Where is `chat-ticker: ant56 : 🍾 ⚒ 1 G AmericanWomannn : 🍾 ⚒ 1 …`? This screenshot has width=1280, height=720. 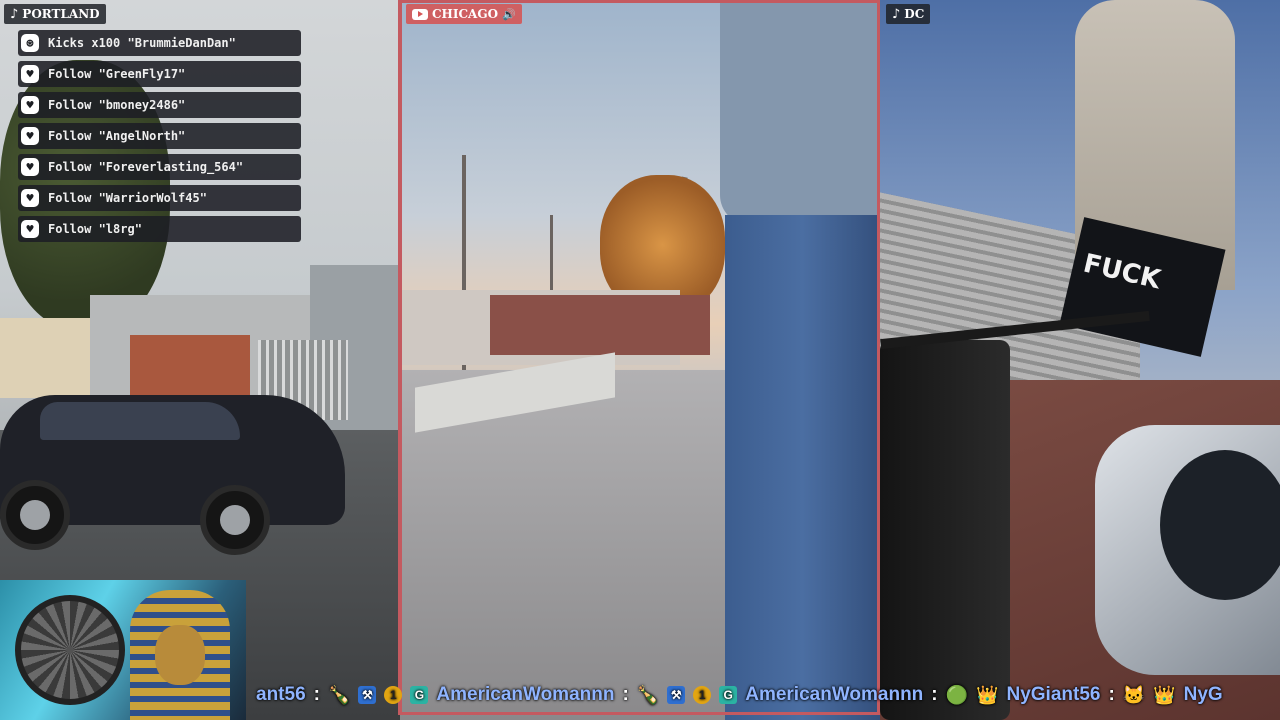
chat-ticker: ant56 : 🍾 ⚒ 1 G AmericanWomannn : 🍾 ⚒ 1 … is located at coordinates (763, 695).